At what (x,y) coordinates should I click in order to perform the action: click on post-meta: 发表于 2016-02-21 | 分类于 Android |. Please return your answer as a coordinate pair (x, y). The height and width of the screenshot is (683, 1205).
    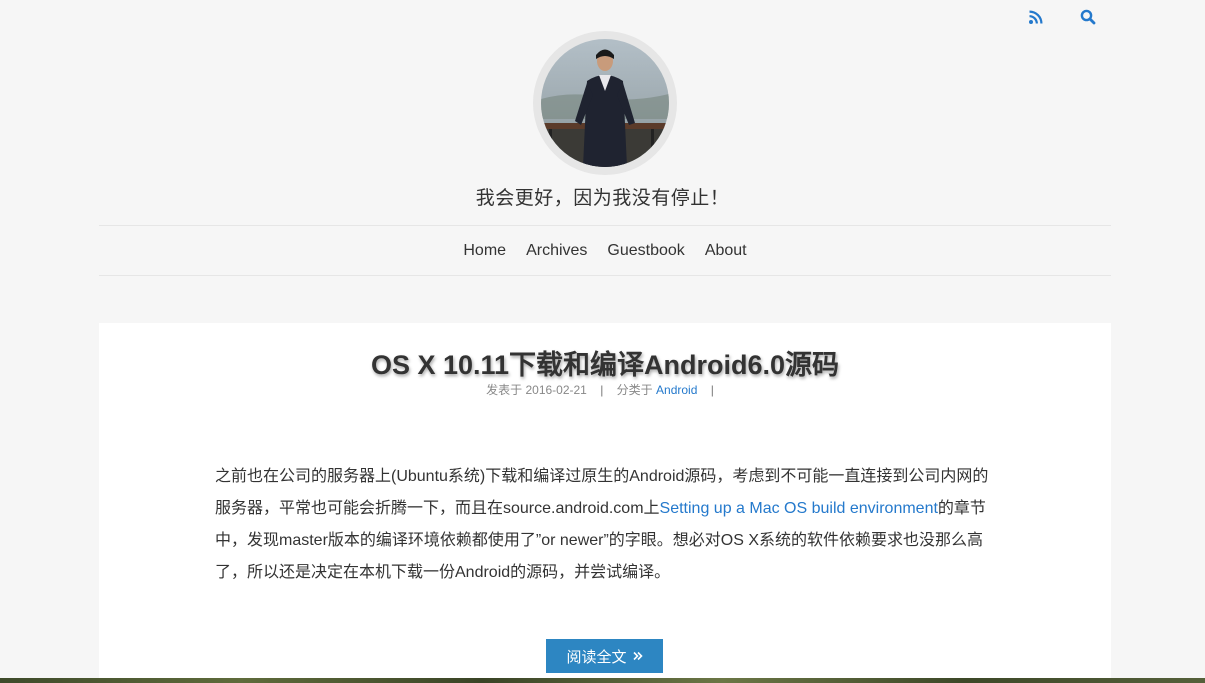
    Looking at the image, I should click on (605, 389).